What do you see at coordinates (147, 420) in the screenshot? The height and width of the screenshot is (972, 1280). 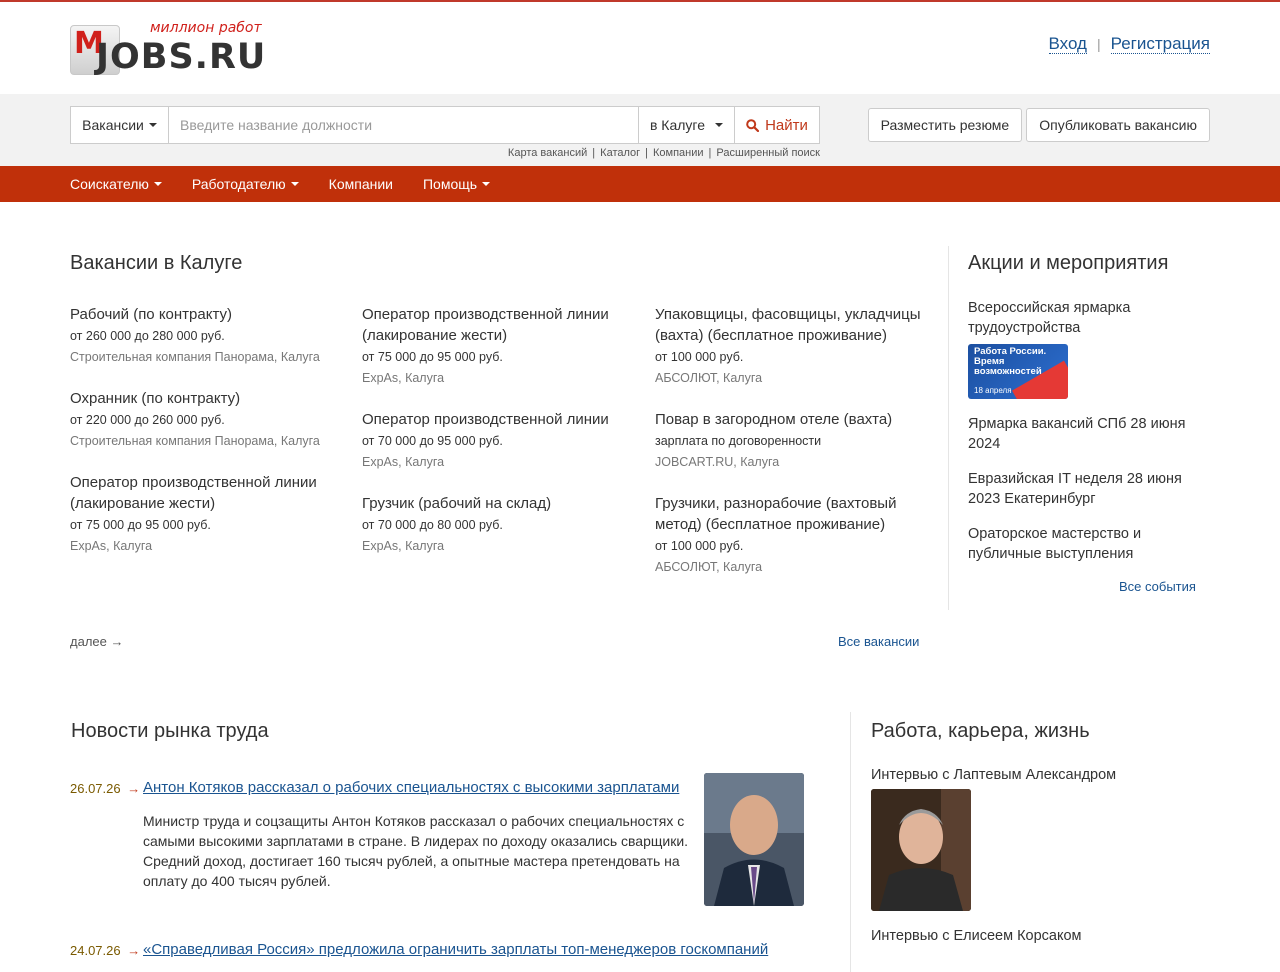 I see `vacancy-salary: от 220 000 до 260 000 руб.` at bounding box center [147, 420].